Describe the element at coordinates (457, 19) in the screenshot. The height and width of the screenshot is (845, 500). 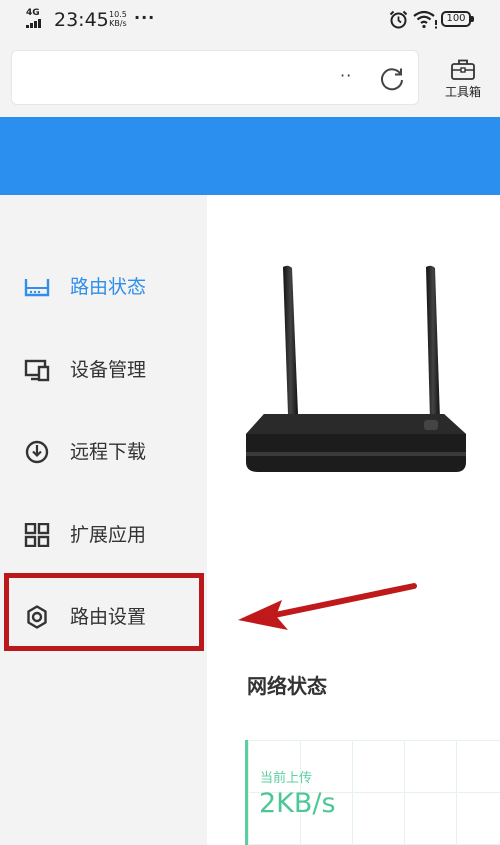
I see `battery-icon: 100` at that location.